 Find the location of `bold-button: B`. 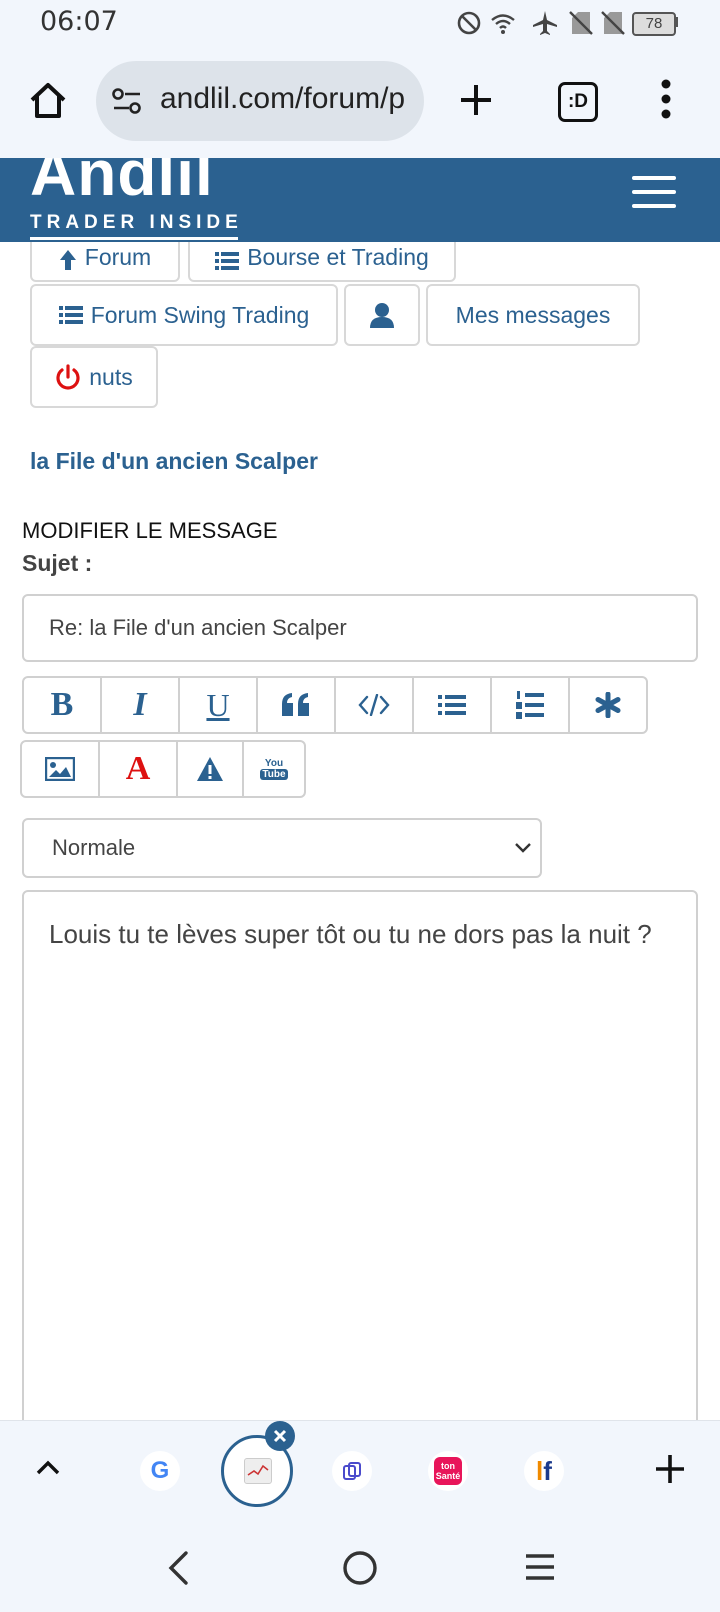

bold-button: B is located at coordinates (62, 705).